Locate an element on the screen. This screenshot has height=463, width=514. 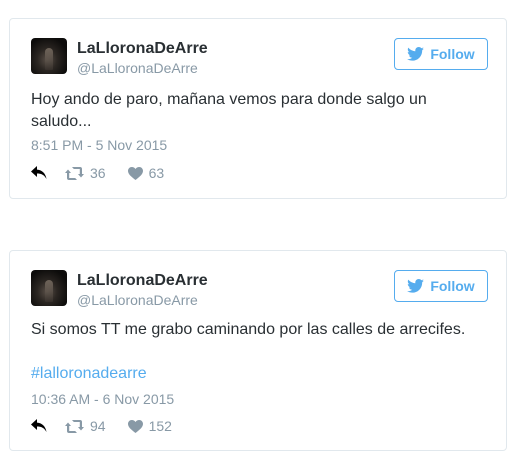
like-count: 152 is located at coordinates (160, 426).